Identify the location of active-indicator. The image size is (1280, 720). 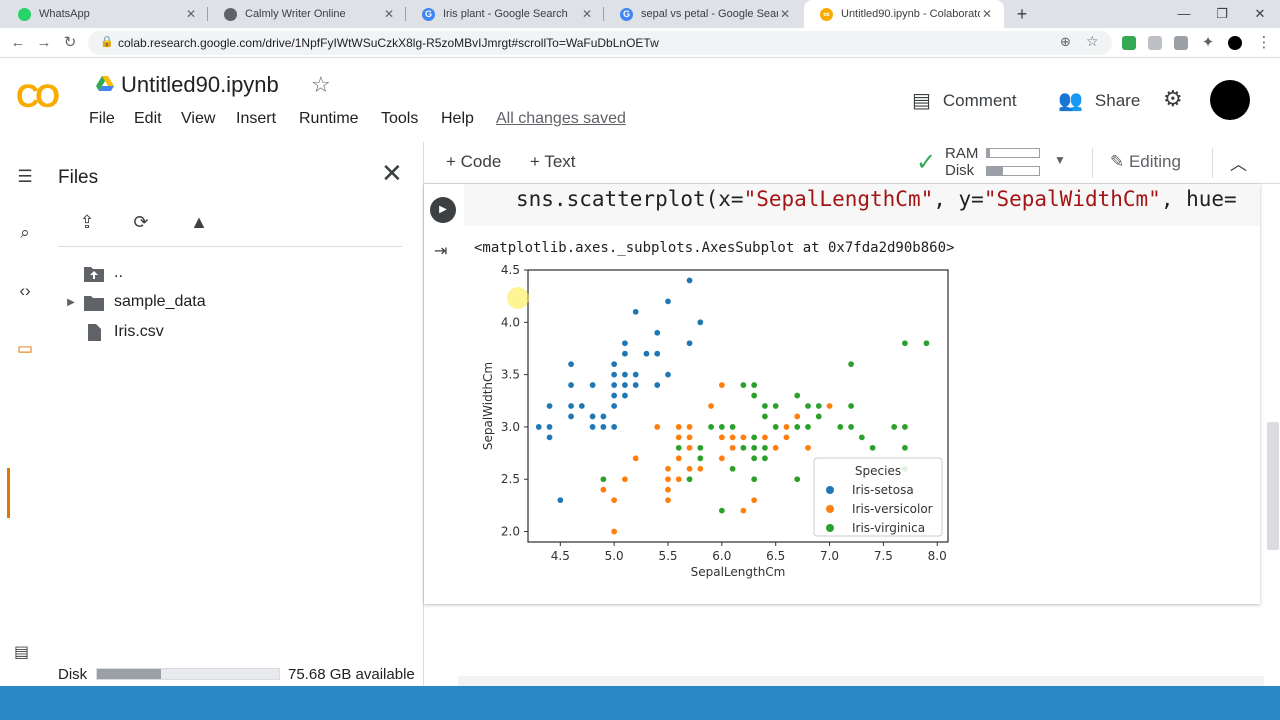
(8, 493).